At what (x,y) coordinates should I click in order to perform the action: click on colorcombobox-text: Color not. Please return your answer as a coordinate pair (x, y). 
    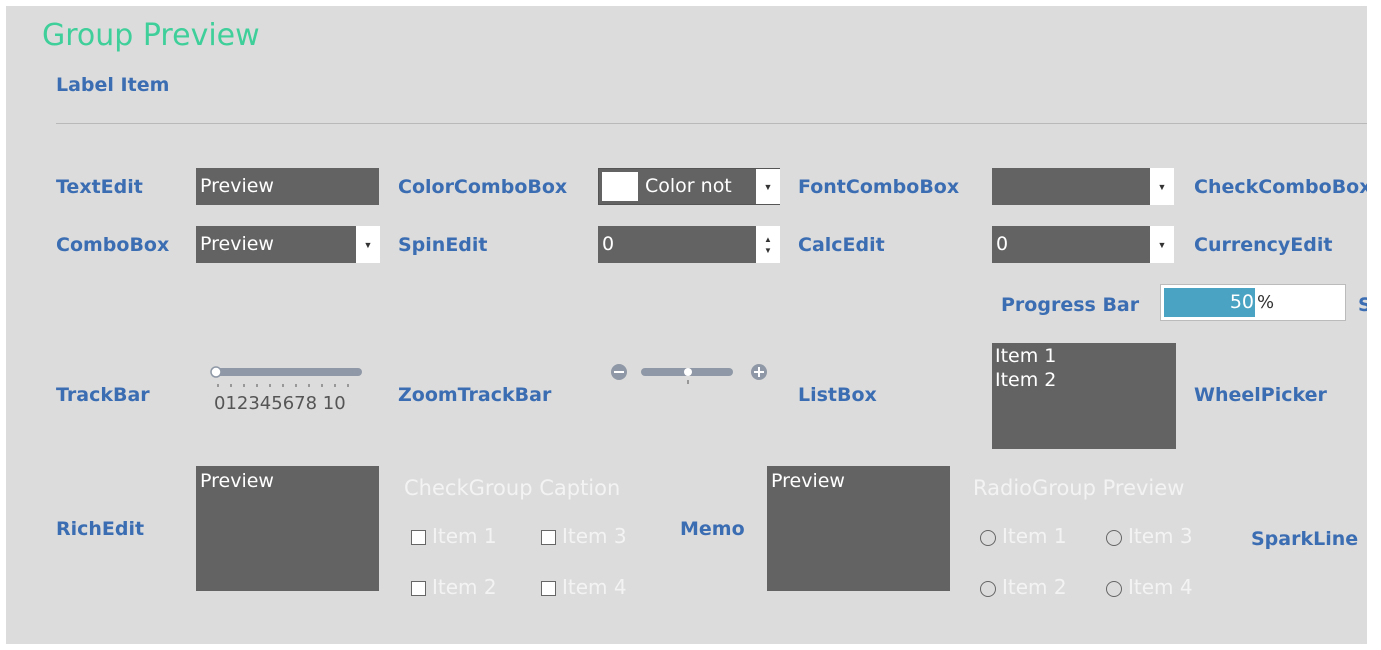
    Looking at the image, I should click on (688, 186).